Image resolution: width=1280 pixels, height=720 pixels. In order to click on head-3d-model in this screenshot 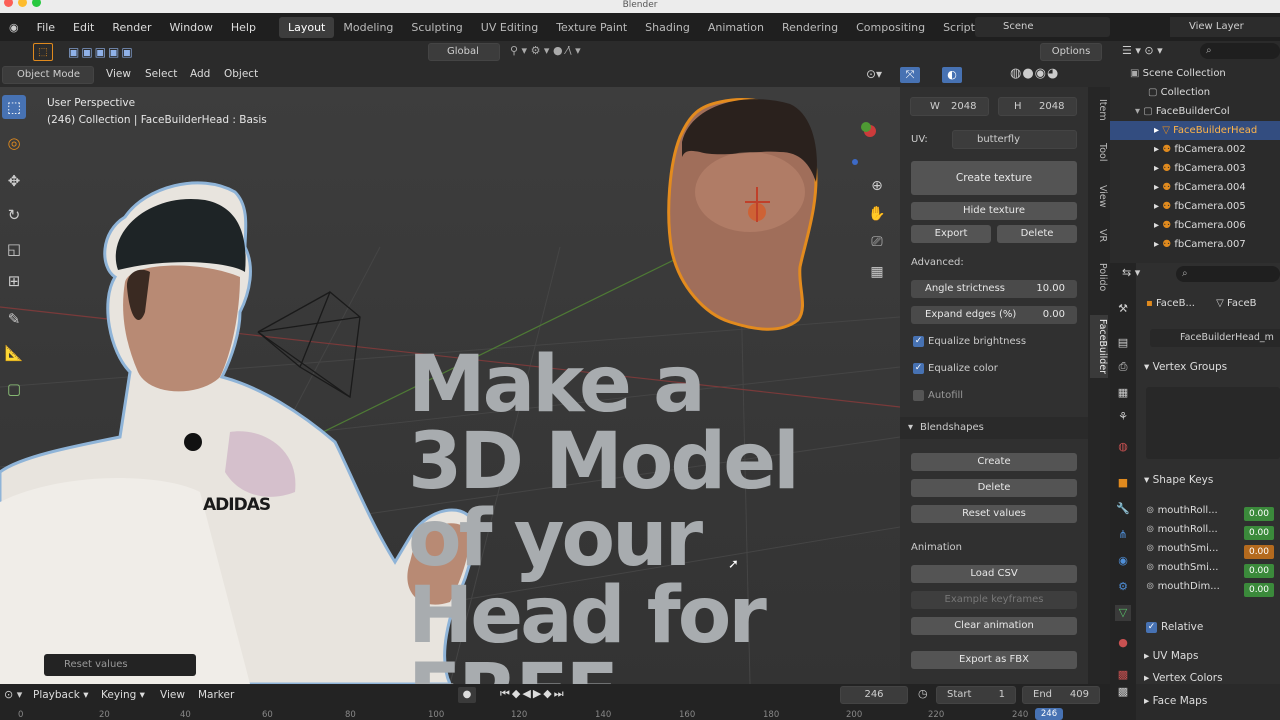, I will do `click(745, 214)`.